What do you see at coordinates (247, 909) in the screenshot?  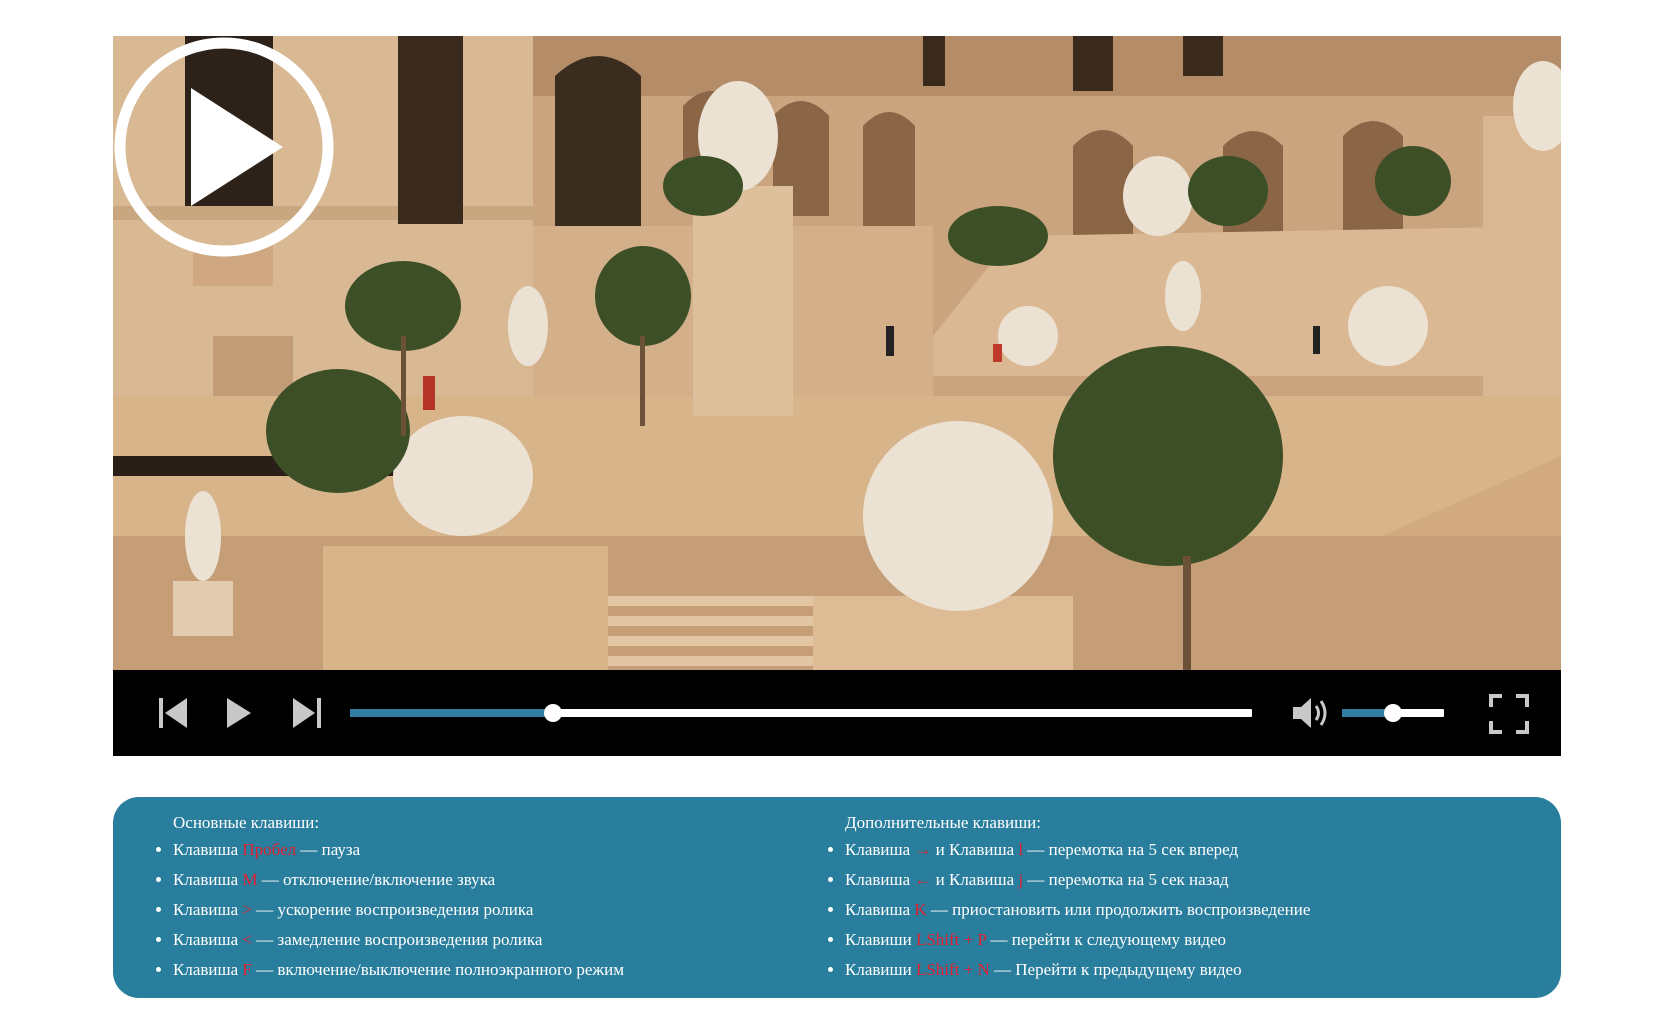 I see `key-label: >` at bounding box center [247, 909].